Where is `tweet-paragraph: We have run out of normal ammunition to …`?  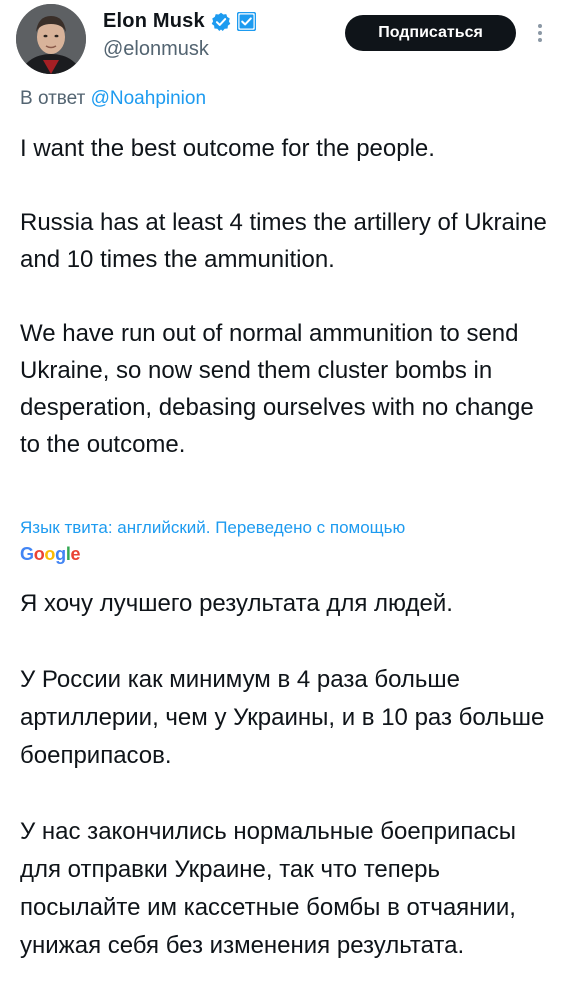 tweet-paragraph: We have run out of normal ammunition to … is located at coordinates (277, 389).